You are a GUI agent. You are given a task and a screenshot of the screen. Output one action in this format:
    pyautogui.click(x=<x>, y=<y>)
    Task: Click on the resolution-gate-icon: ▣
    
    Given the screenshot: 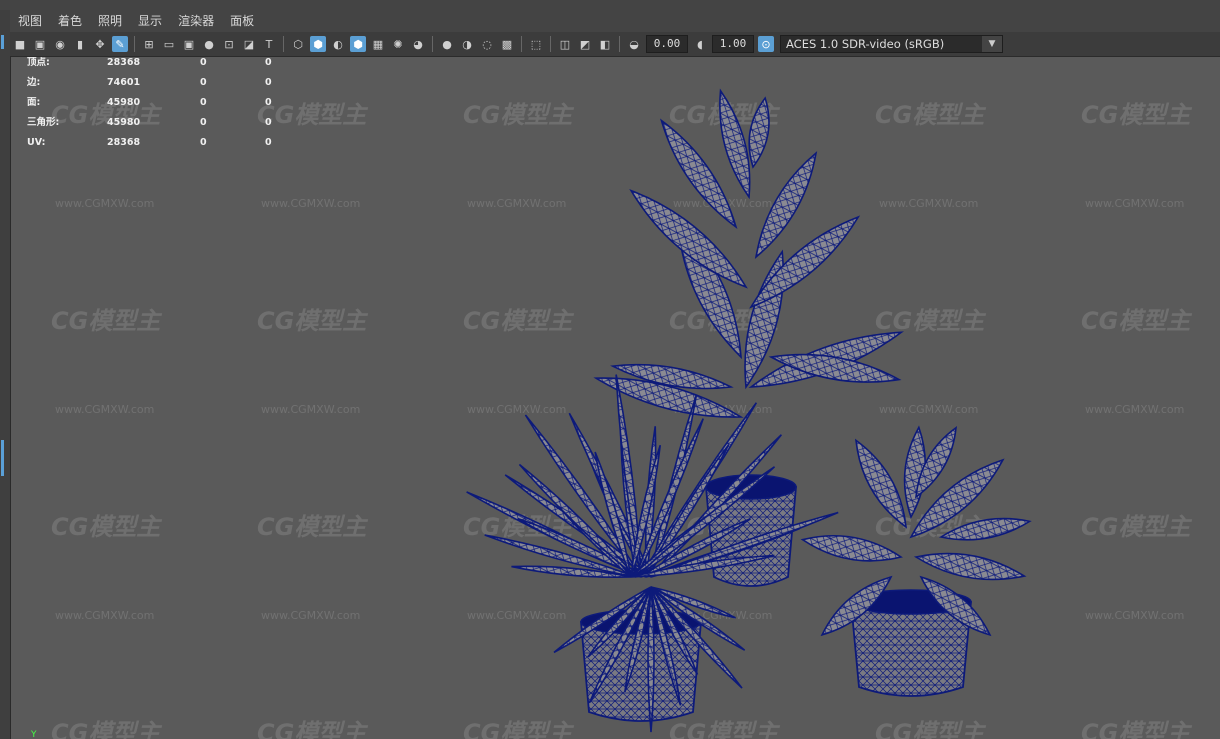 What is the action you would take?
    pyautogui.click(x=189, y=44)
    